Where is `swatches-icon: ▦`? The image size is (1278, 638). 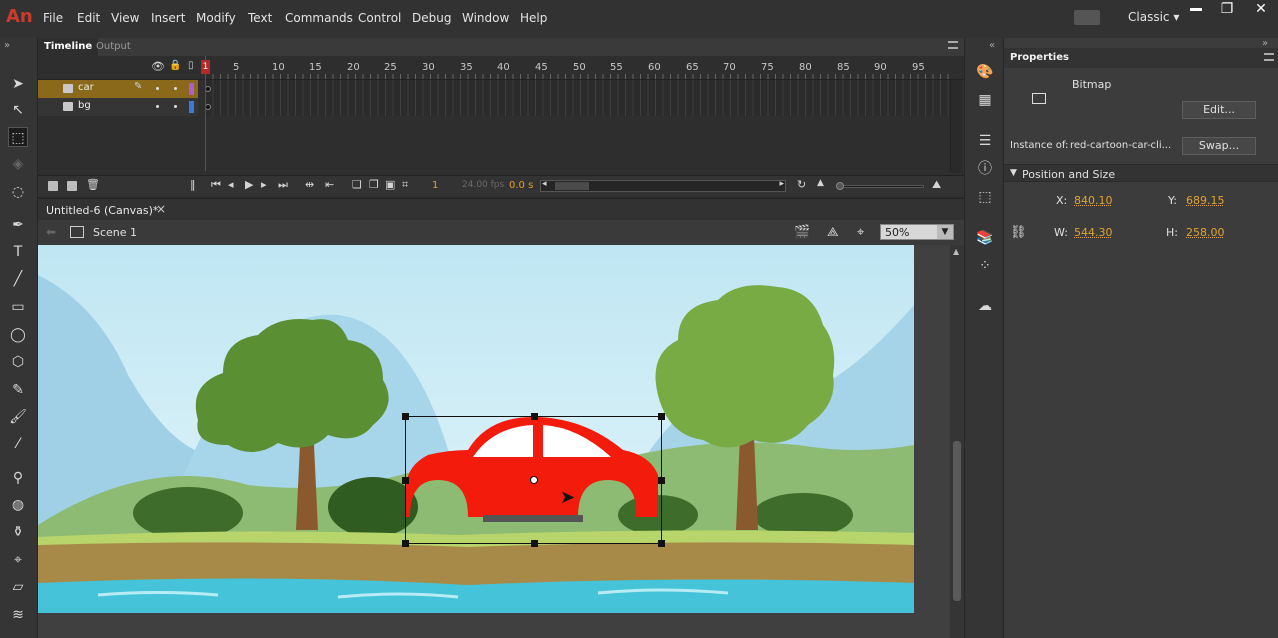
swatches-icon: ▦ is located at coordinates (985, 100).